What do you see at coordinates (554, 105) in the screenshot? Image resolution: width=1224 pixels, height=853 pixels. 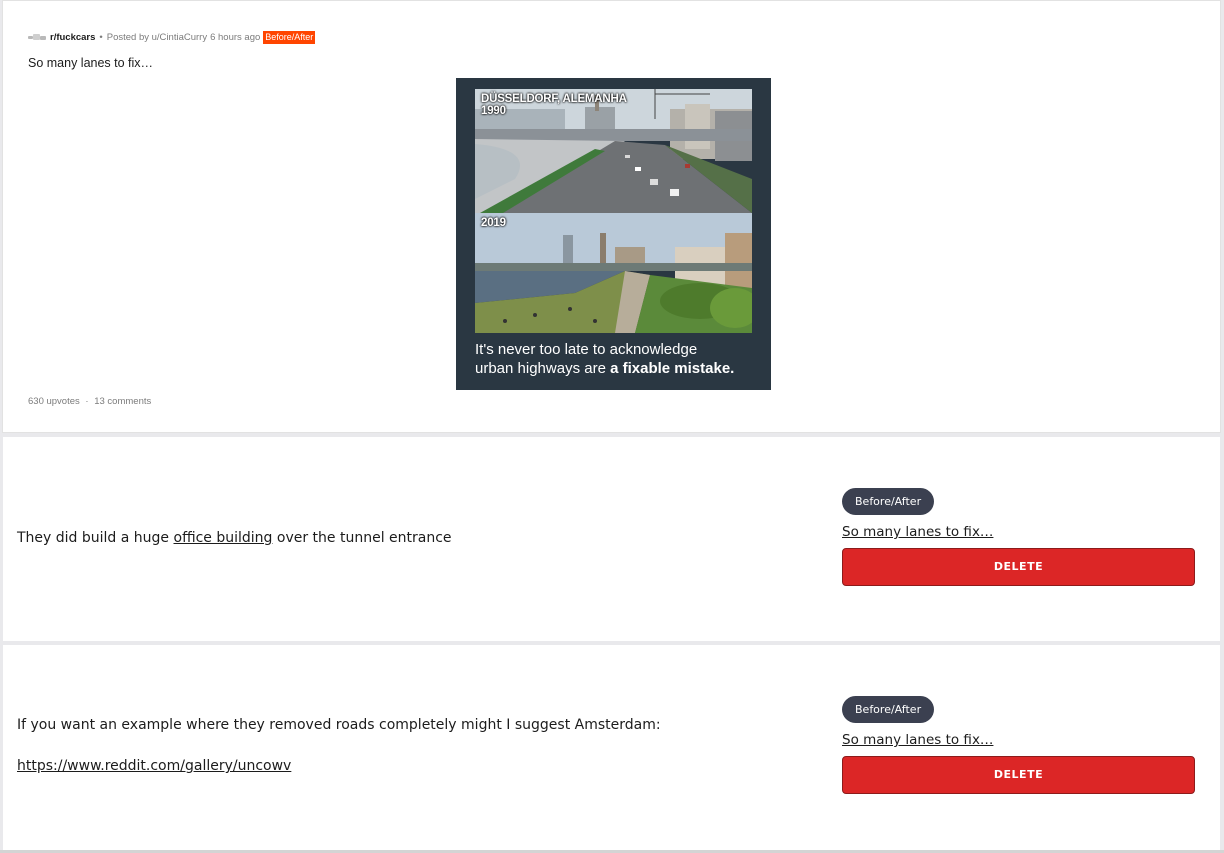 I see `photo-label-1990: DÜSSELDORF, ALEMANHA 1990` at bounding box center [554, 105].